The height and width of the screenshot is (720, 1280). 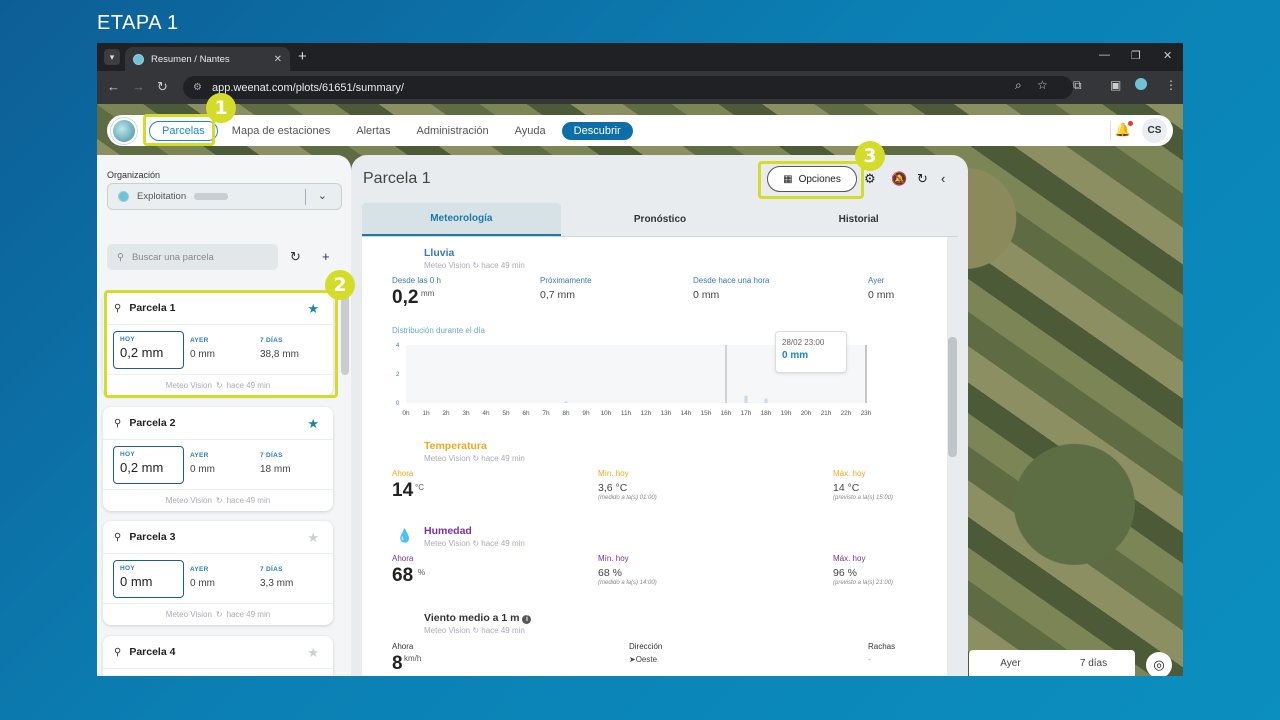 I want to click on globe-icon, so click(x=123, y=196).